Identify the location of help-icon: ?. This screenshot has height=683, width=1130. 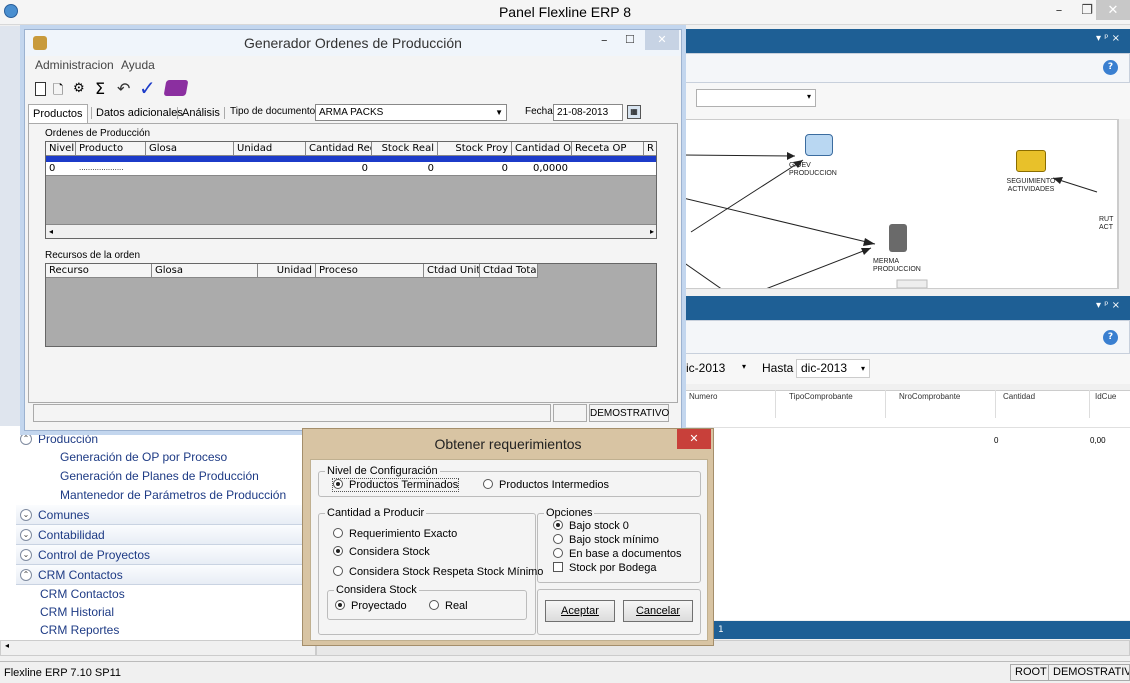
(1110, 67).